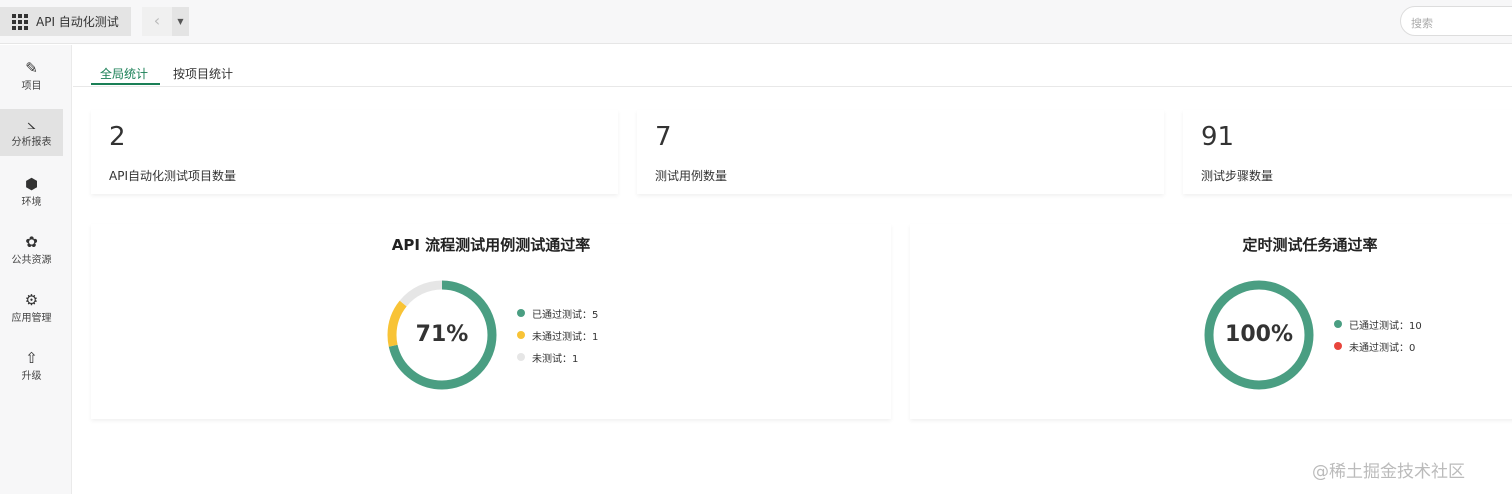 Image resolution: width=1512 pixels, height=494 pixels. I want to click on legend-item: 未通过测试：1, so click(557, 335).